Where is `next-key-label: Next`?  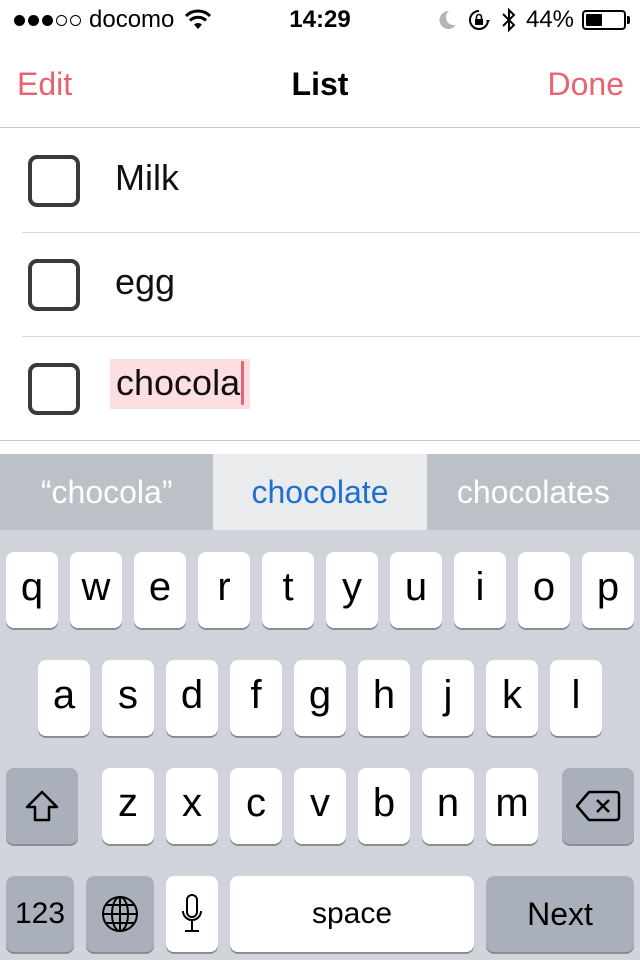 next-key-label: Next is located at coordinates (560, 913).